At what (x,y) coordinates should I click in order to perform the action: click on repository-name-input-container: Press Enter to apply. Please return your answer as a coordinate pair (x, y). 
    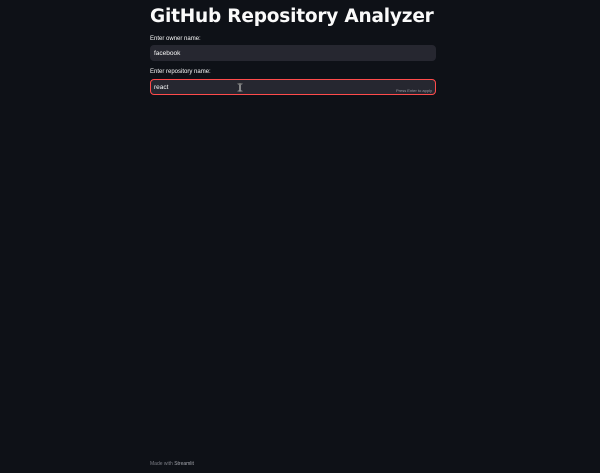
    Looking at the image, I should click on (293, 87).